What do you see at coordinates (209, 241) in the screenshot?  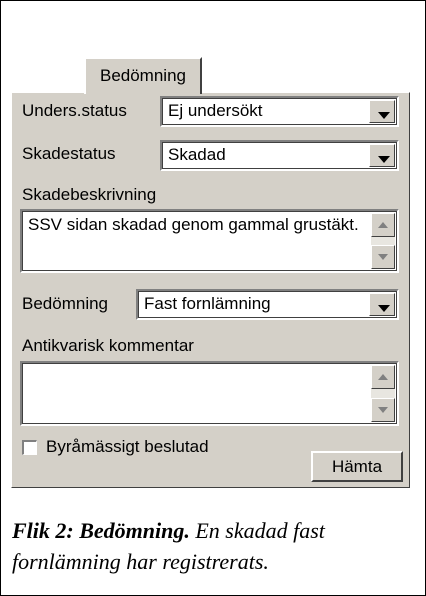 I see `skadebeskrivning-textarea: SSV sidan skadad genom gammal grustäkt.` at bounding box center [209, 241].